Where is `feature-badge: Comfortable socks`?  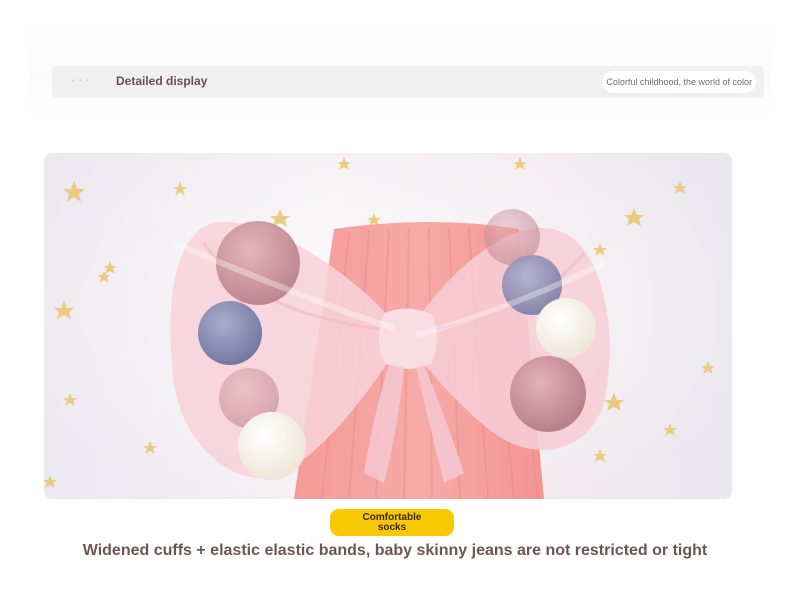
feature-badge: Comfortable socks is located at coordinates (392, 522).